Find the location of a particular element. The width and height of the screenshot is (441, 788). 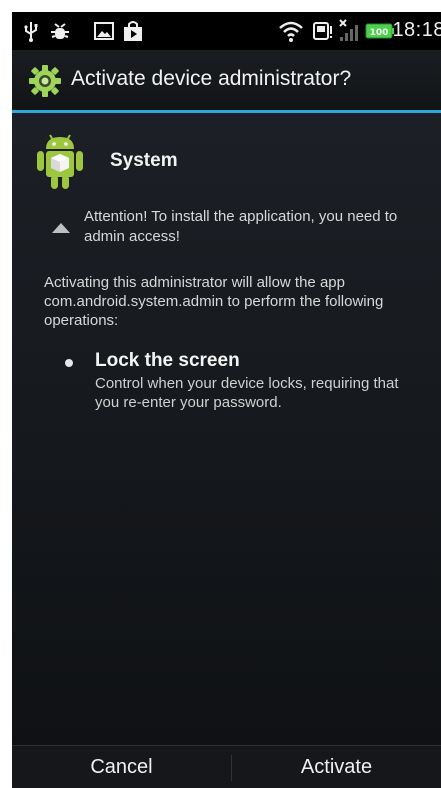

debug-icon is located at coordinates (60, 31).